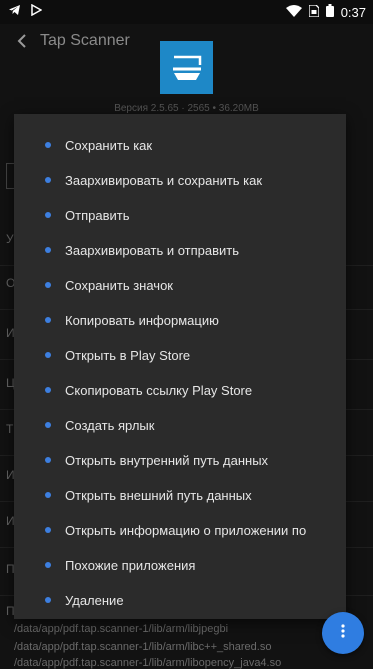  What do you see at coordinates (97, 215) in the screenshot?
I see `menu-item-label: Отправить` at bounding box center [97, 215].